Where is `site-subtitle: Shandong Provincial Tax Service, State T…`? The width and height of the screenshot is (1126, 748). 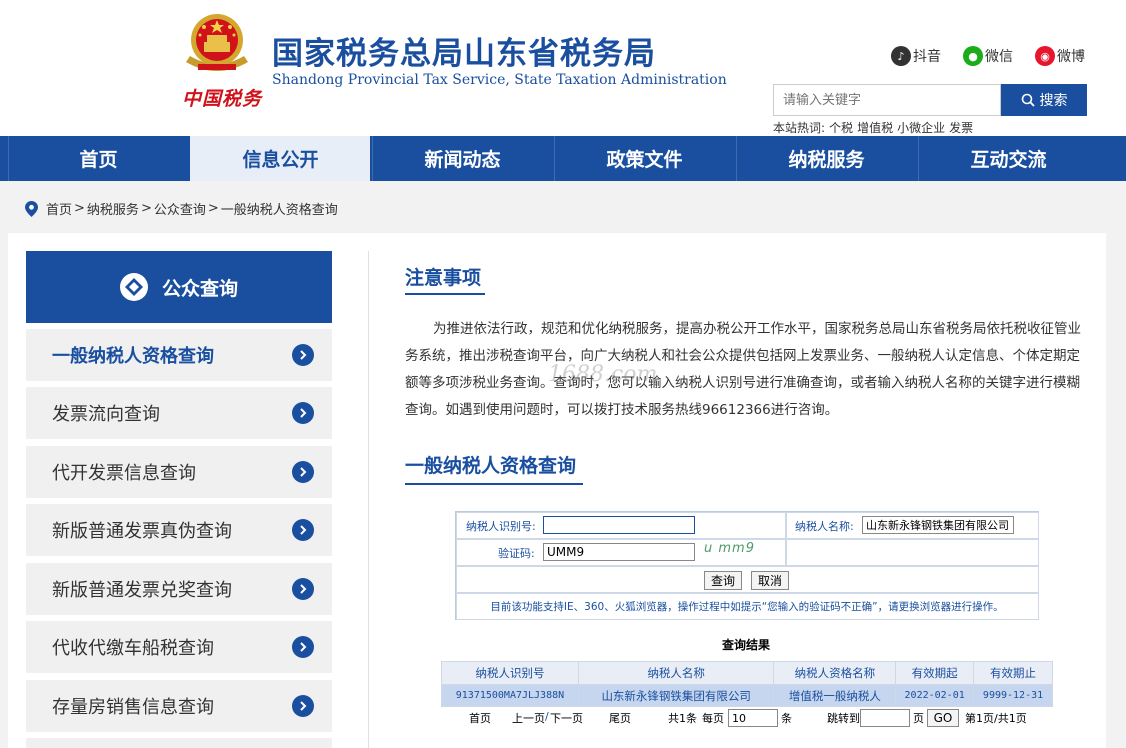
site-subtitle: Shandong Provincial Tax Service, State T… is located at coordinates (499, 80).